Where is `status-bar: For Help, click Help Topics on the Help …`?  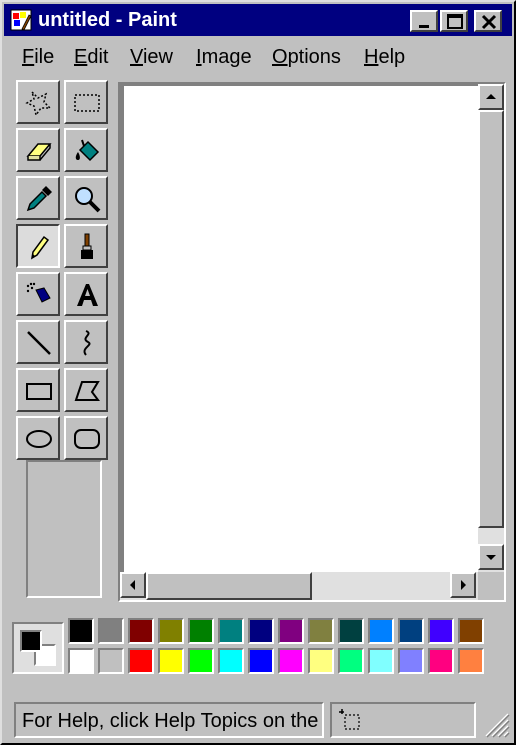
status-bar: For Help, click Help Topics on the Help … is located at coordinates (258, 719).